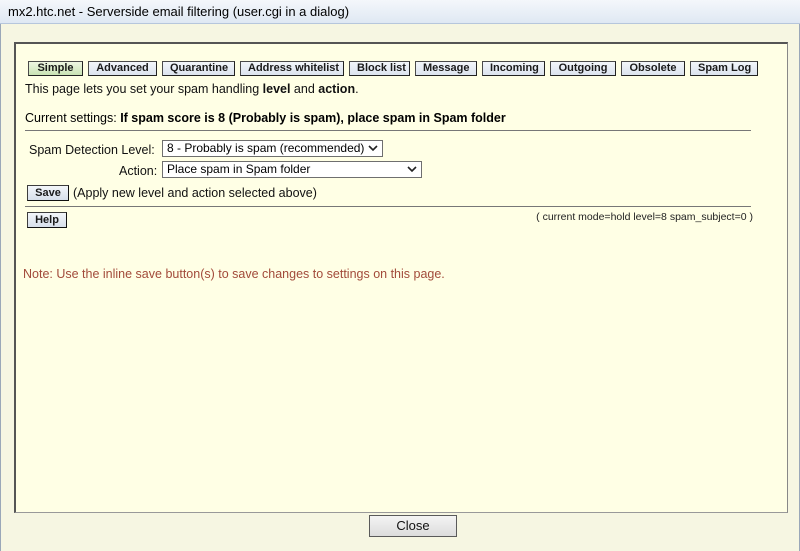 This screenshot has height=551, width=800. What do you see at coordinates (513, 68) in the screenshot?
I see `tab-incoming: Incoming` at bounding box center [513, 68].